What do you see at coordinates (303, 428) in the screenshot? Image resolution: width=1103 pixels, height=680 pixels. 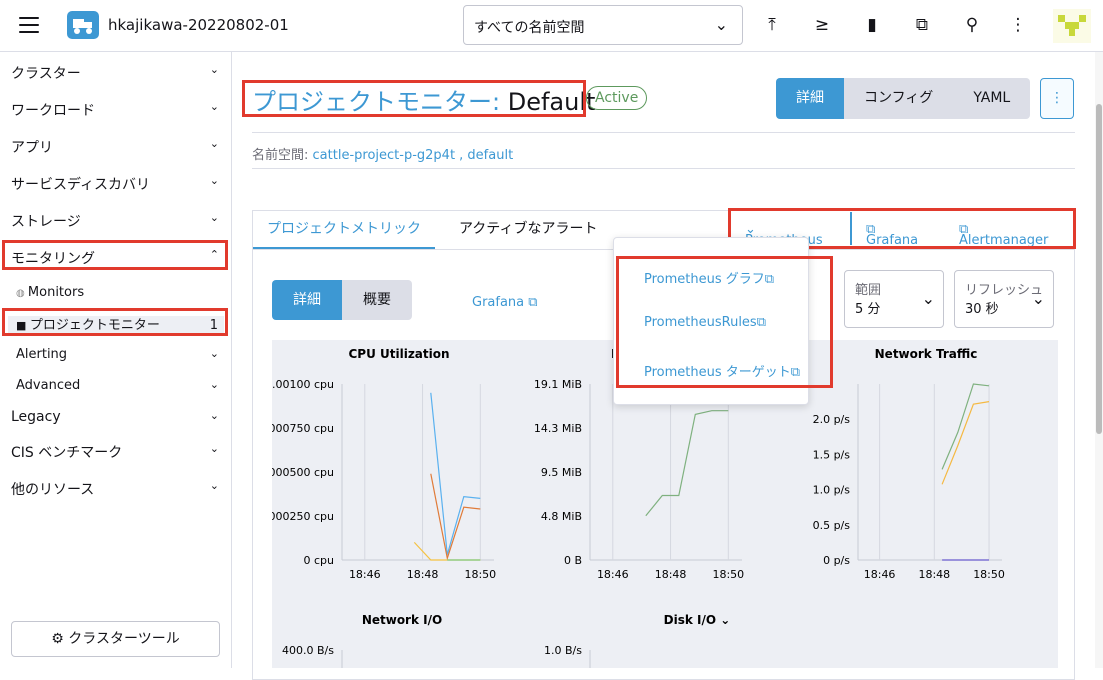 I see `y-tick-label: 0.000750 cpu` at bounding box center [303, 428].